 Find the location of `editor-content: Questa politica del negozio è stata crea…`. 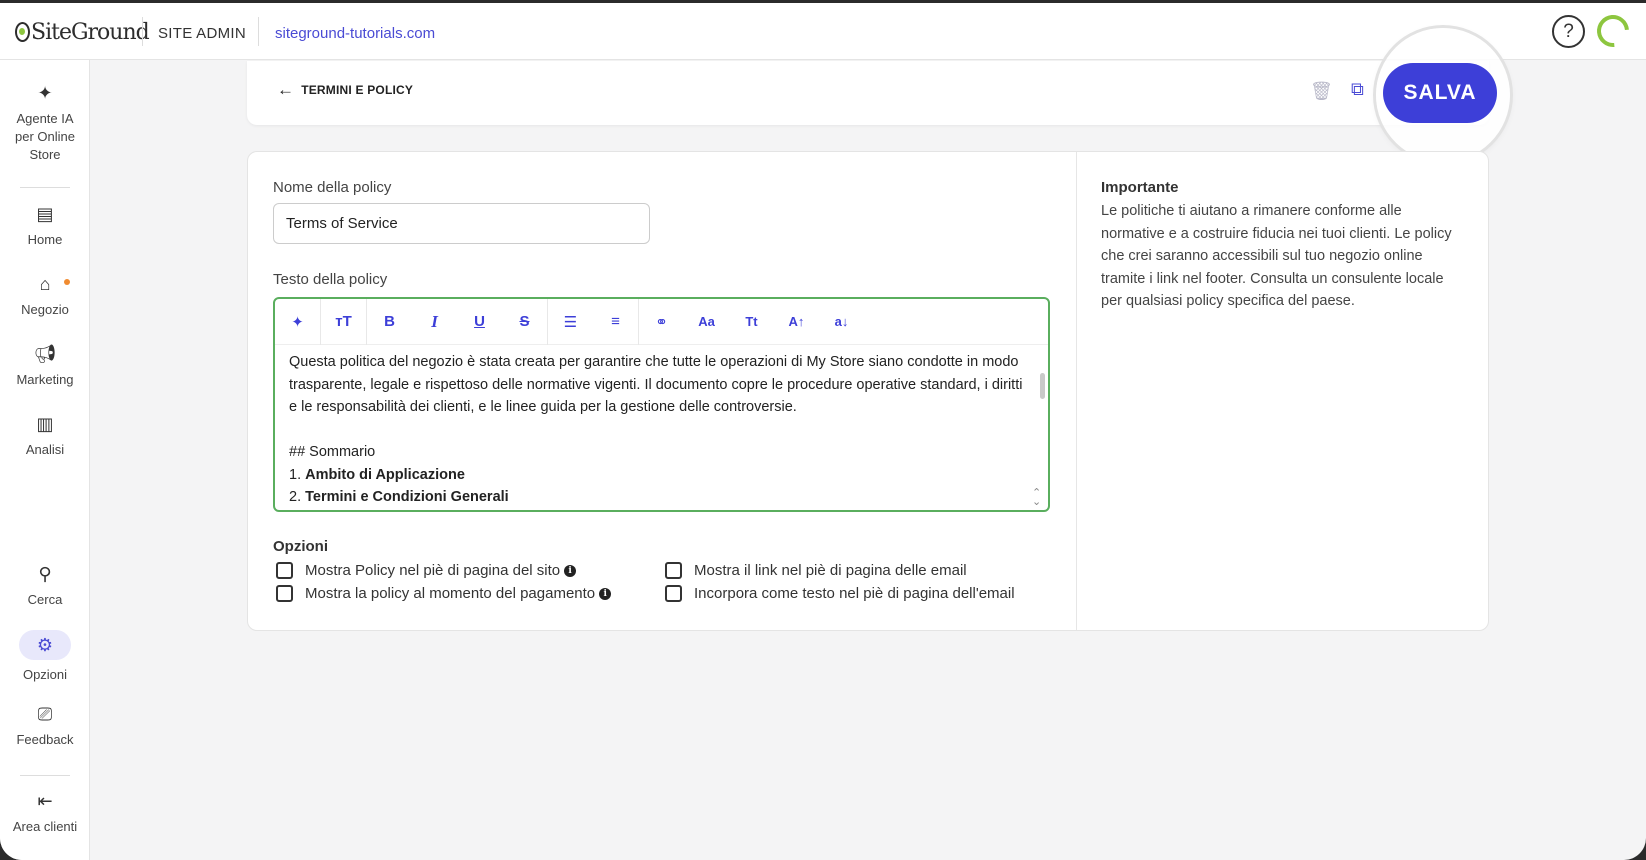

editor-content: Questa politica del negozio è stata crea… is located at coordinates (656, 430).